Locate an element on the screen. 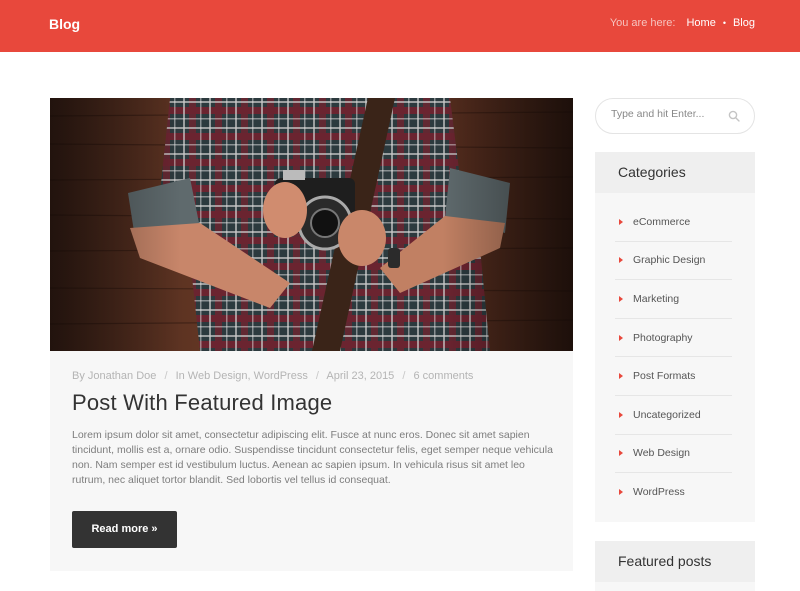  breadcrumb-home-link: Home is located at coordinates (700, 23).